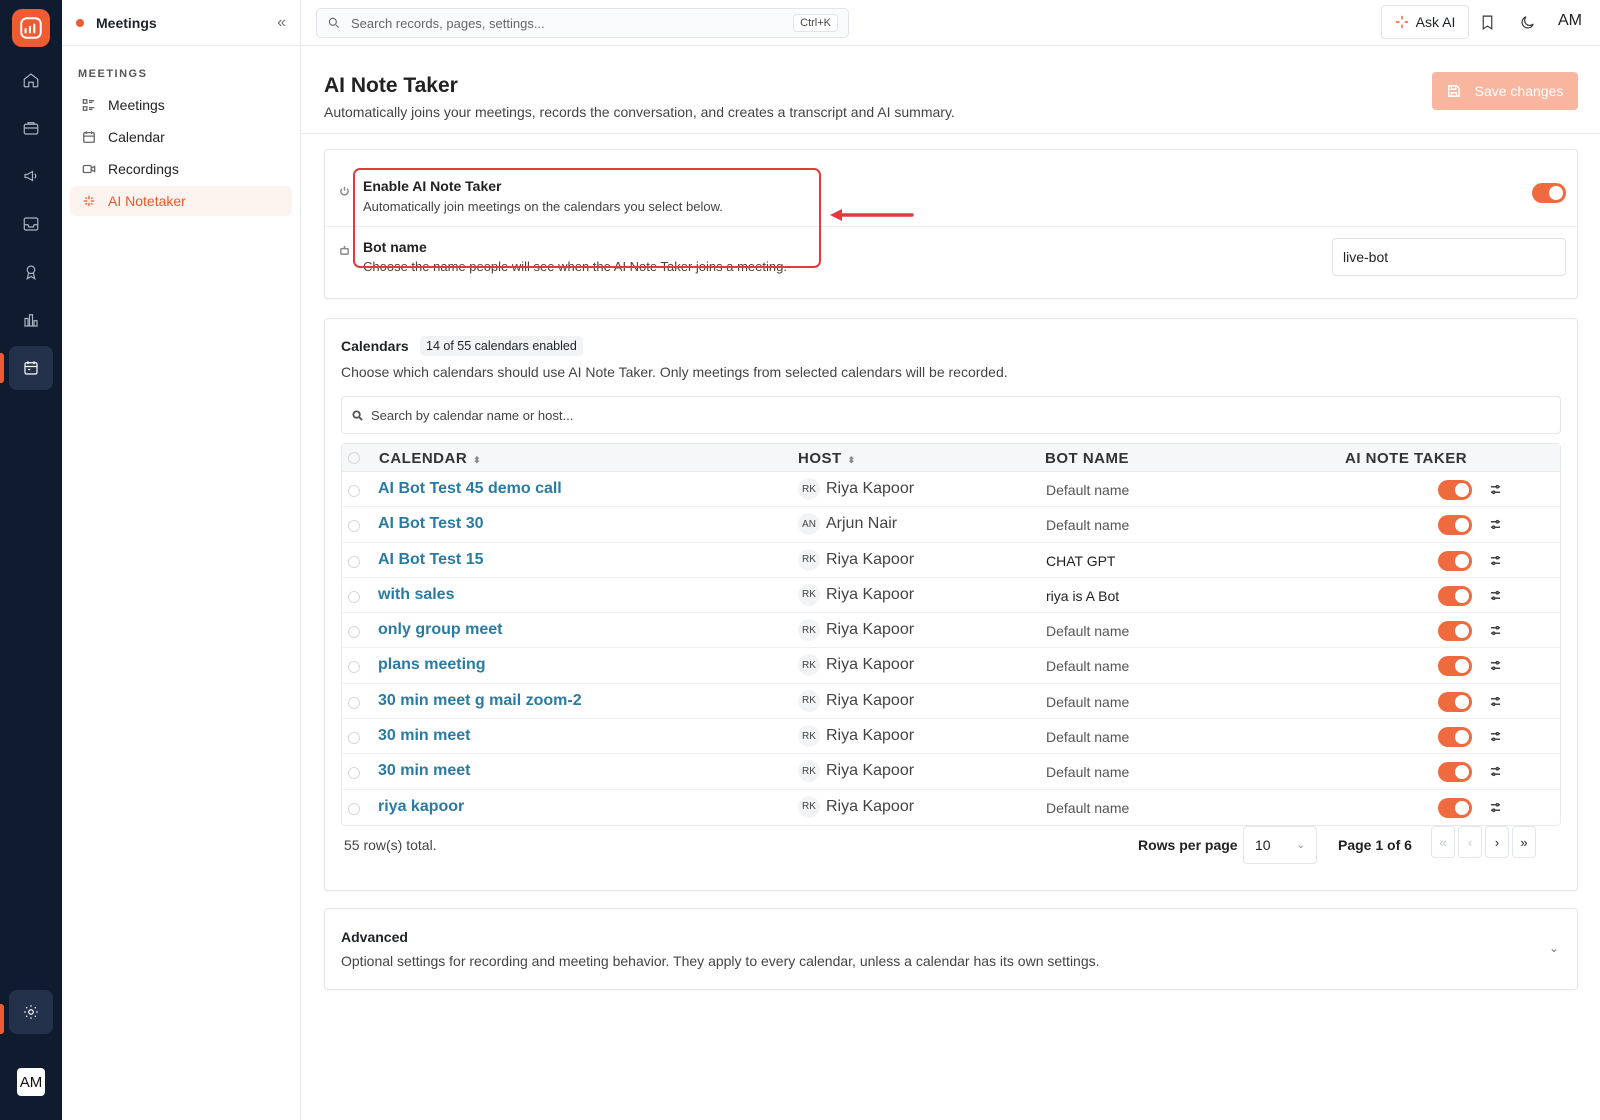 The width and height of the screenshot is (1600, 1120). Describe the element at coordinates (501, 346) in the screenshot. I see `enabled-count-badge: 14 of 55 calendars enabled` at that location.